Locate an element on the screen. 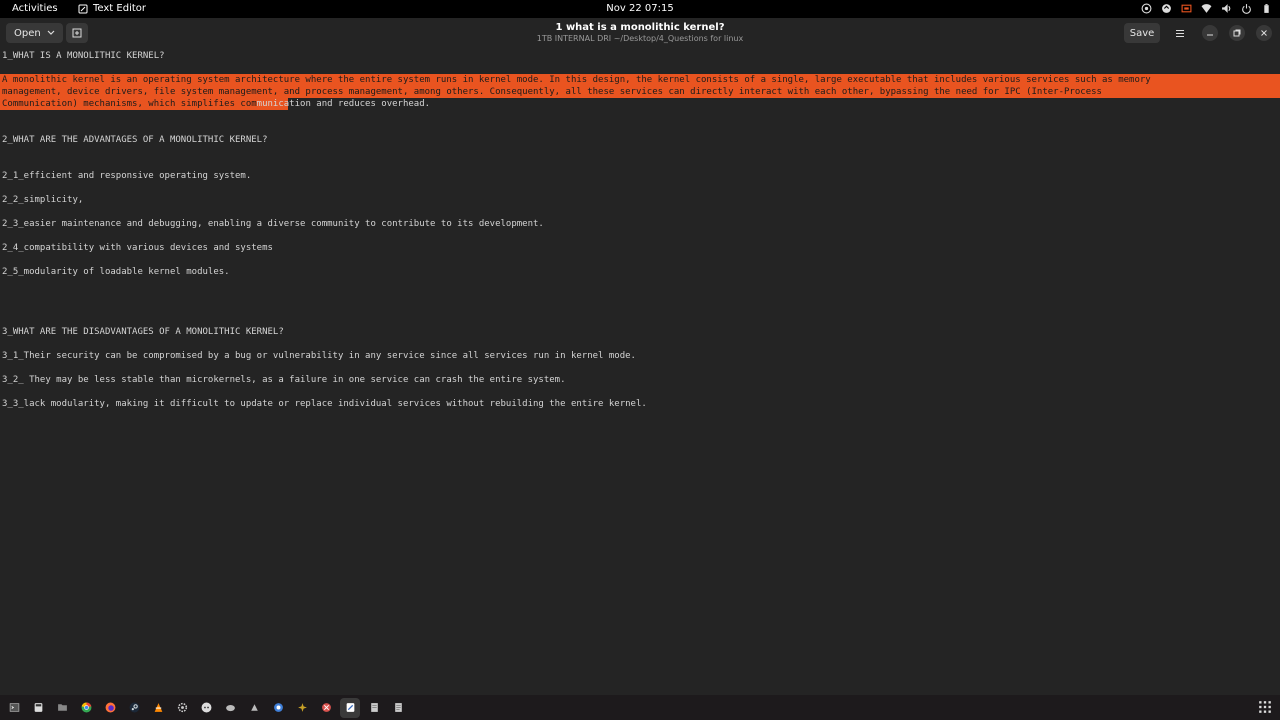 This screenshot has width=1280, height=720. activities-button: Activities is located at coordinates (35, 8).